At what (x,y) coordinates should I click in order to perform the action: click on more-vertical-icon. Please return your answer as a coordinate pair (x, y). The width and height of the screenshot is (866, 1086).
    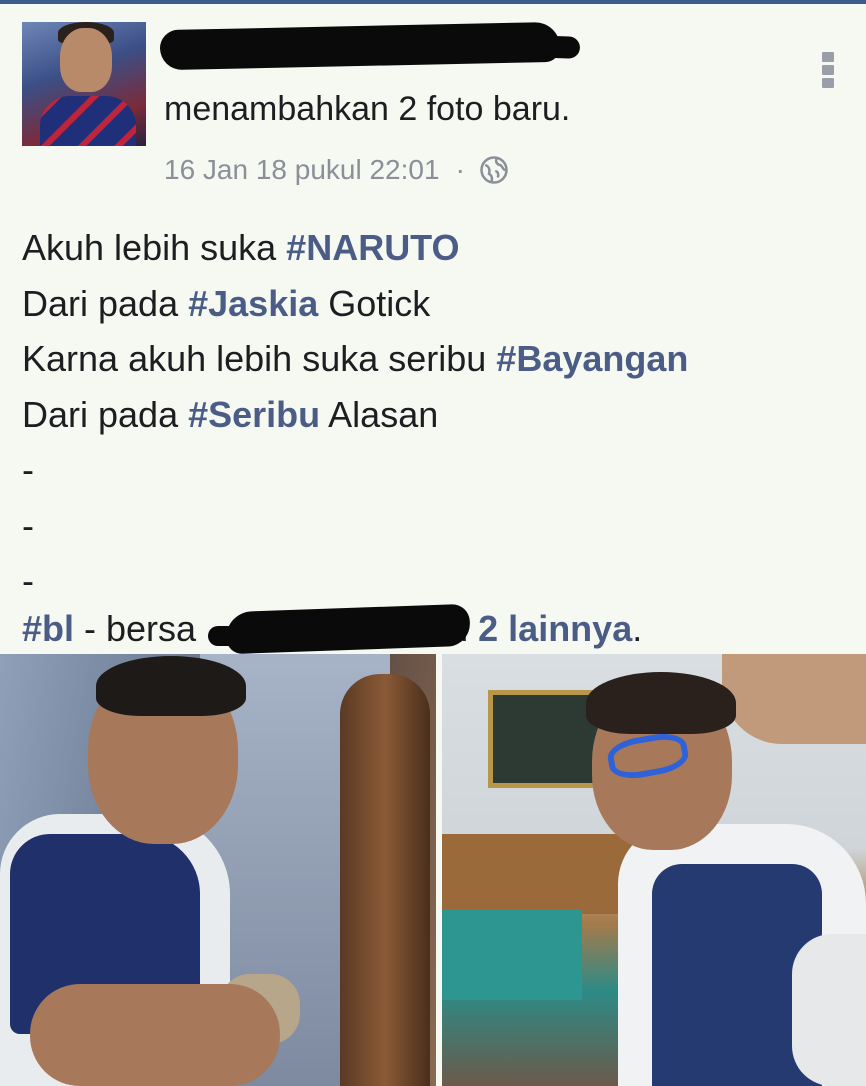
    Looking at the image, I should click on (829, 72).